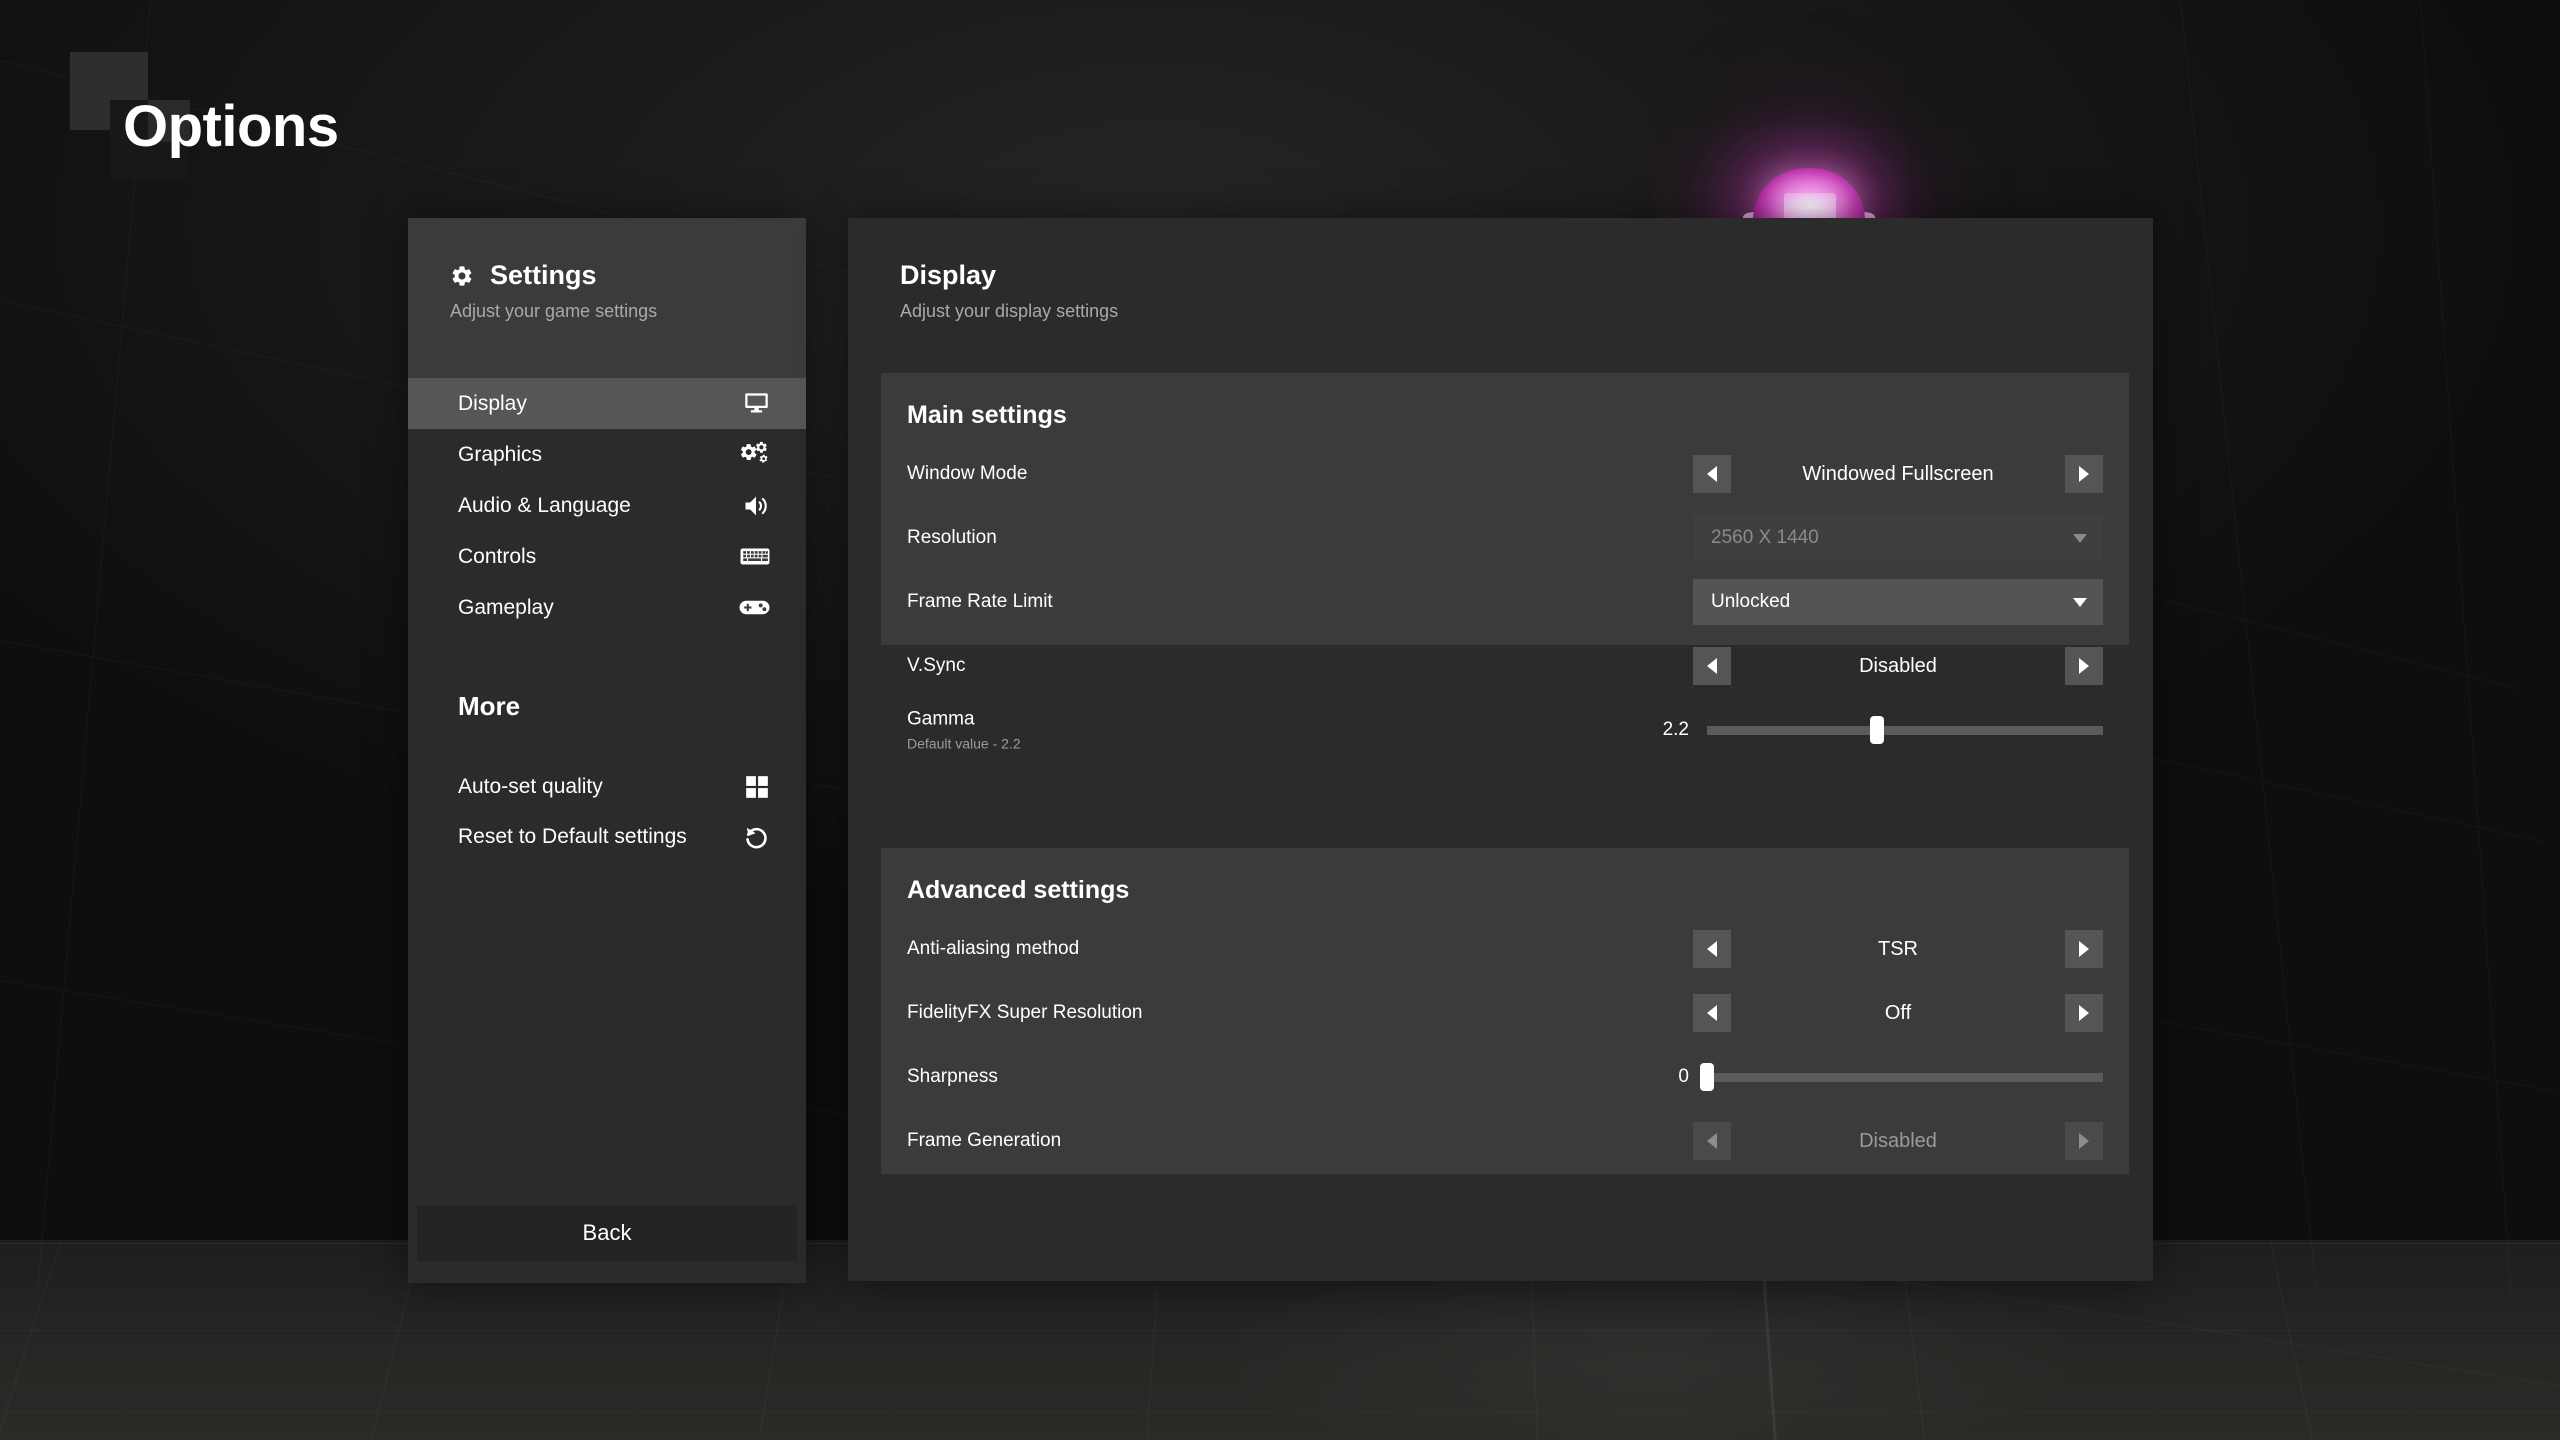  I want to click on monitor-icon, so click(753, 404).